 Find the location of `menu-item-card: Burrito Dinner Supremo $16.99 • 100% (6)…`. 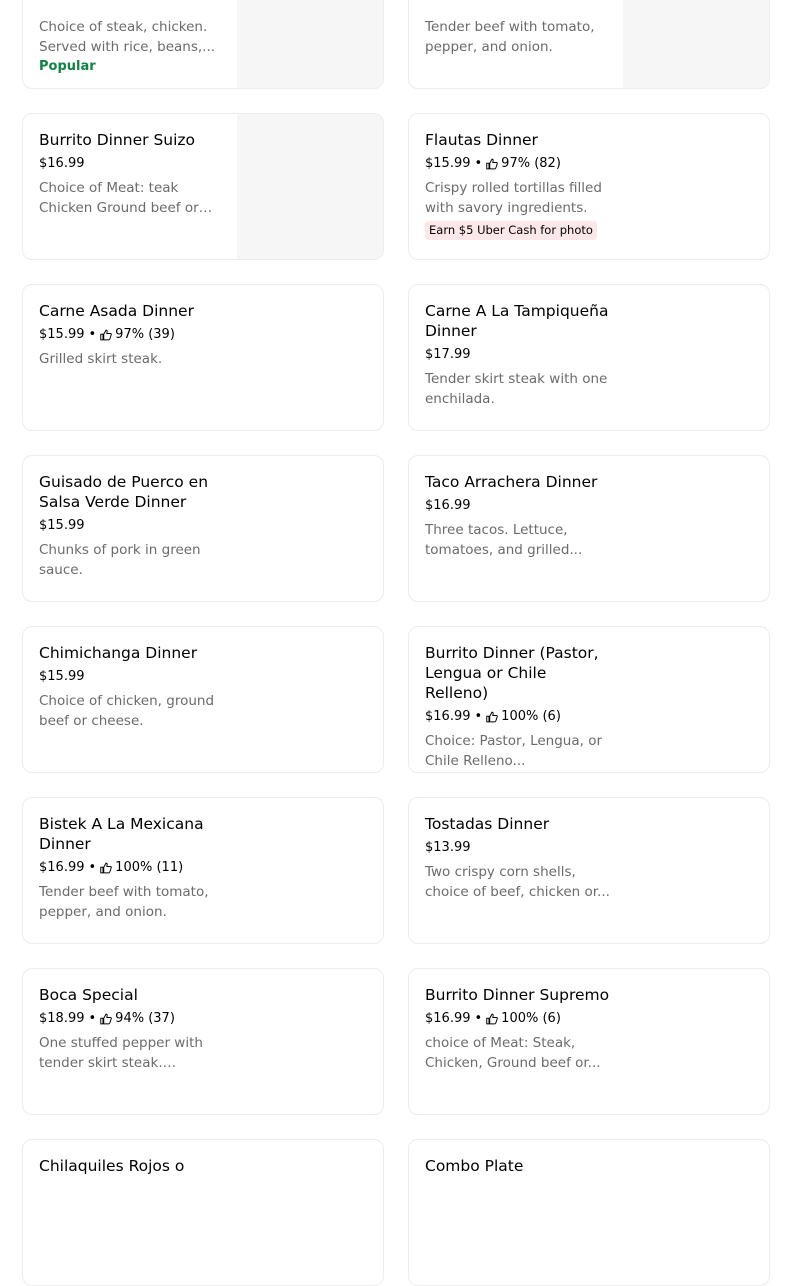

menu-item-card: Burrito Dinner Supremo $16.99 • 100% (6)… is located at coordinates (589, 1041).